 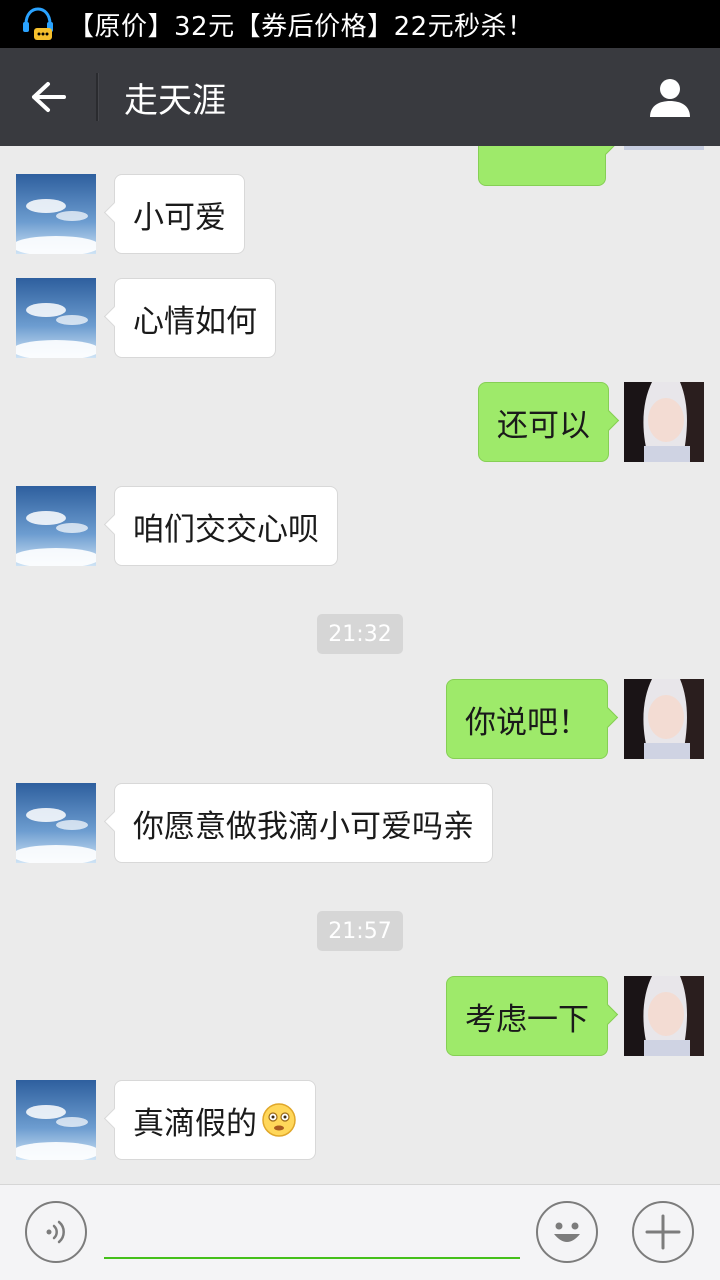 I want to click on message-bubble-outgoing: 你说吧！, so click(x=527, y=719).